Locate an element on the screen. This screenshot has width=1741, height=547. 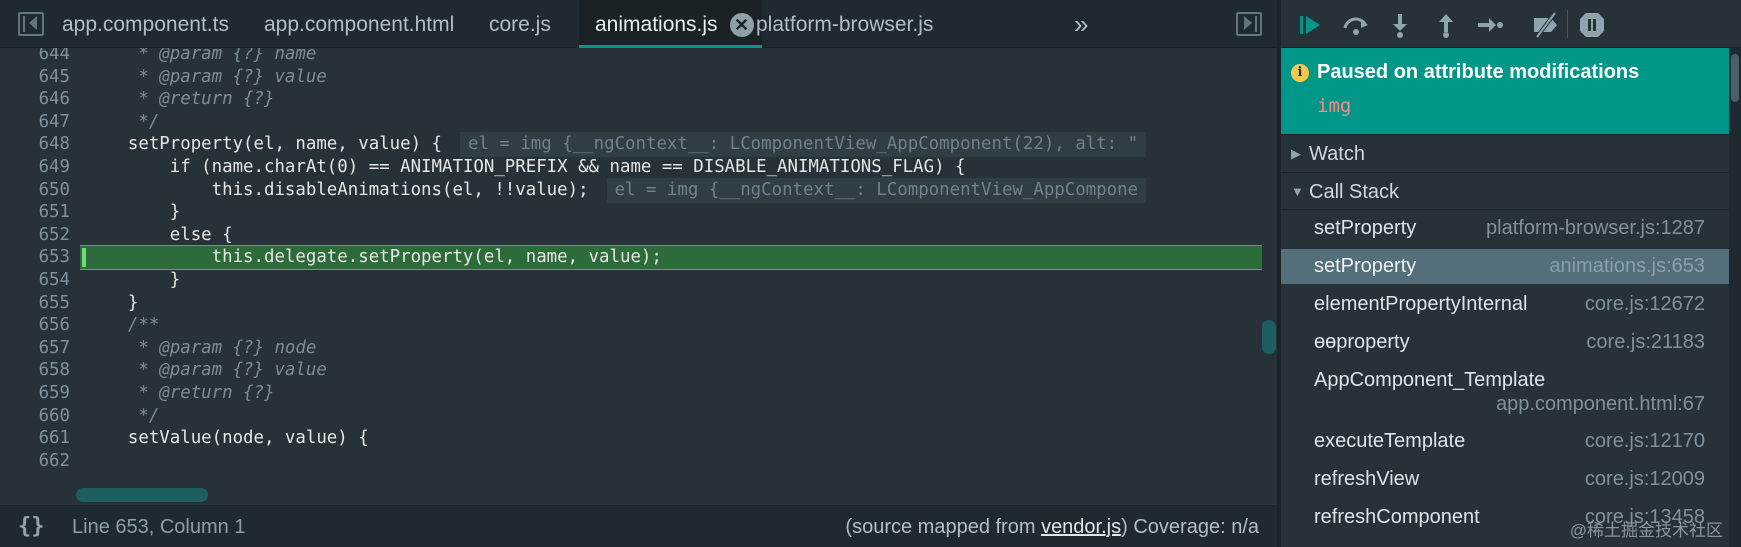
call-frame-location: core.js:12672 is located at coordinates (1645, 304).